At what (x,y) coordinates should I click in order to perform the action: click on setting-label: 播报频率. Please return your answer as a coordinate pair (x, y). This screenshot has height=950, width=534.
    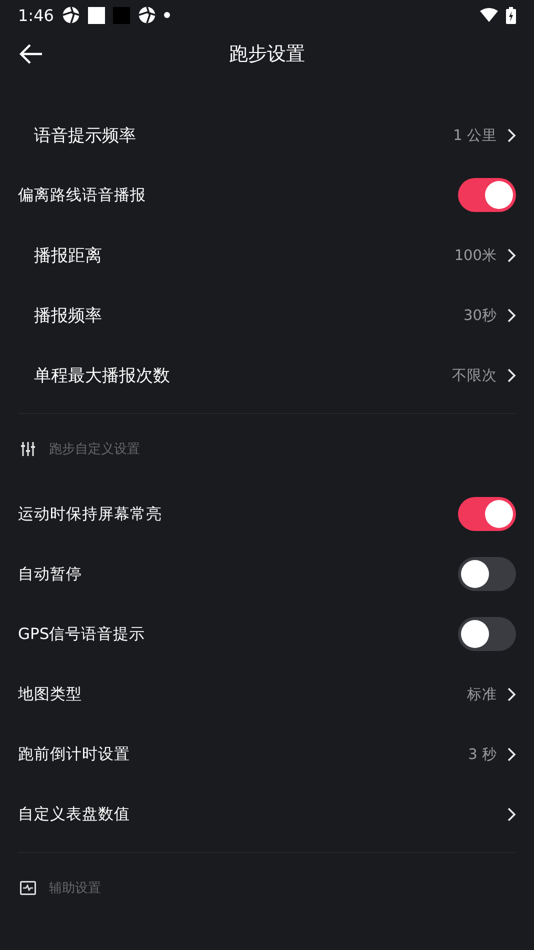
    Looking at the image, I should click on (67, 315).